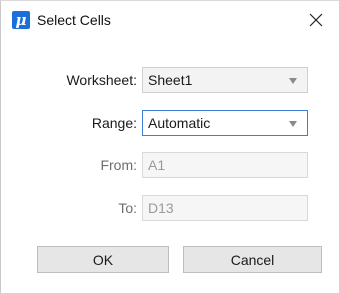 This screenshot has width=339, height=293. I want to click on close-icon, so click(316, 20).